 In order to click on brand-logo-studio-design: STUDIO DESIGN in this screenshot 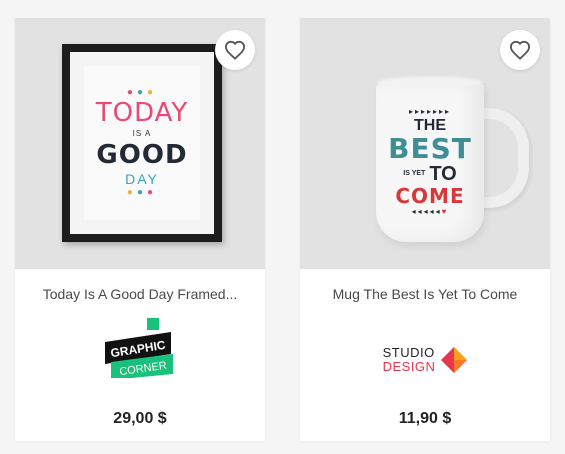, I will do `click(425, 360)`.